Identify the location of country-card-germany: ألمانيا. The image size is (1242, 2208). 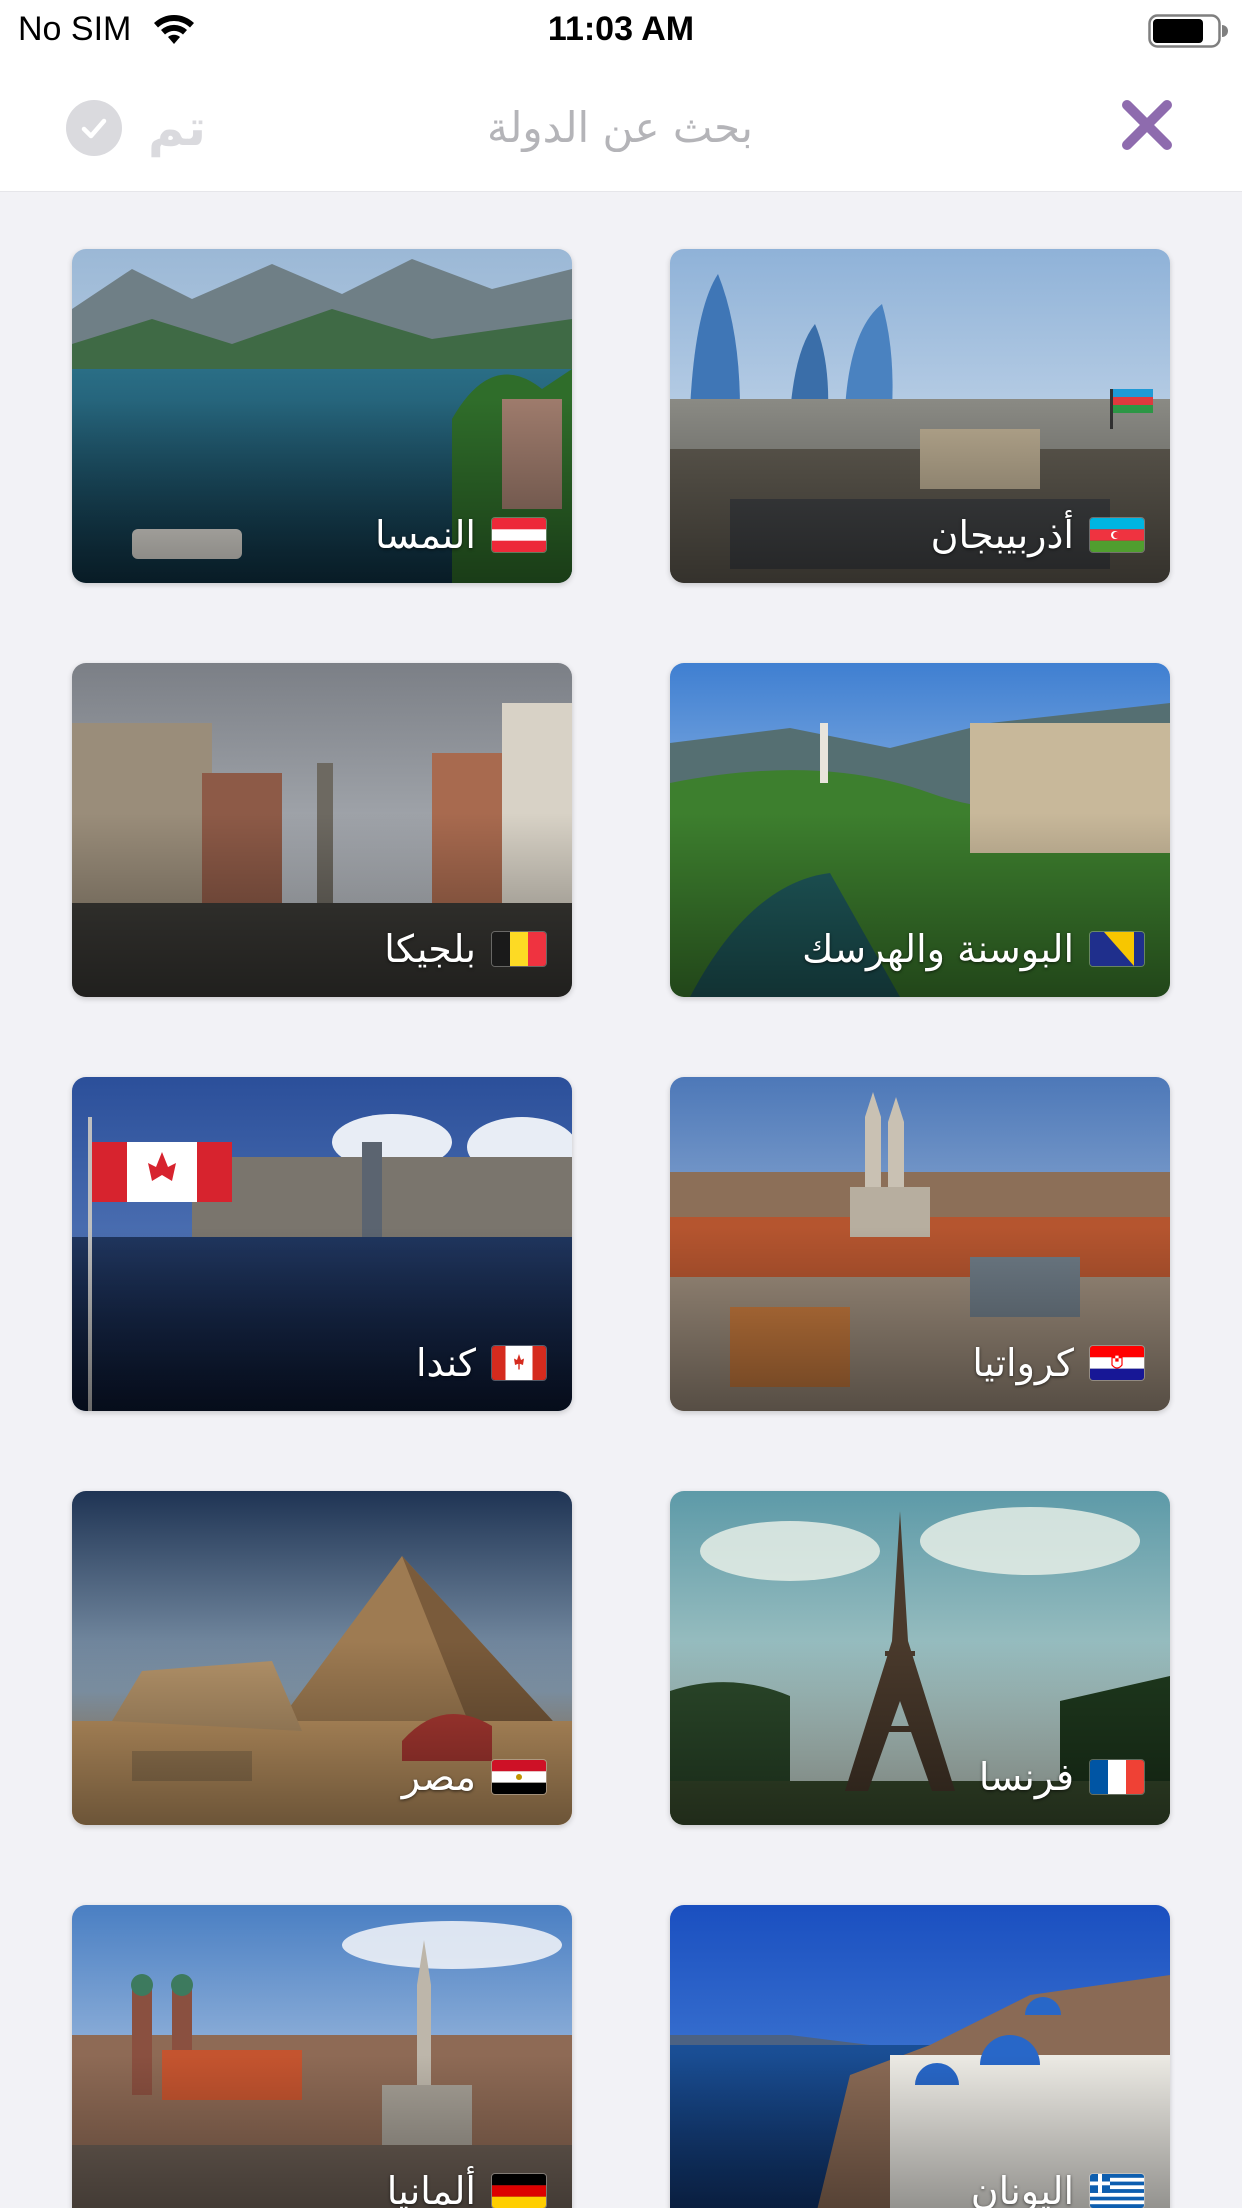
(322, 2056).